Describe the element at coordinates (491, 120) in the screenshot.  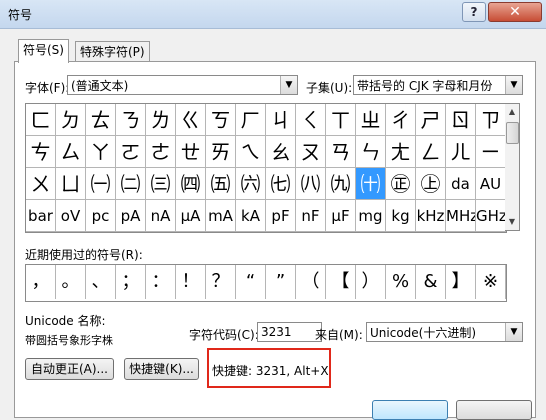
I see `symbol-cell: ㄗ` at that location.